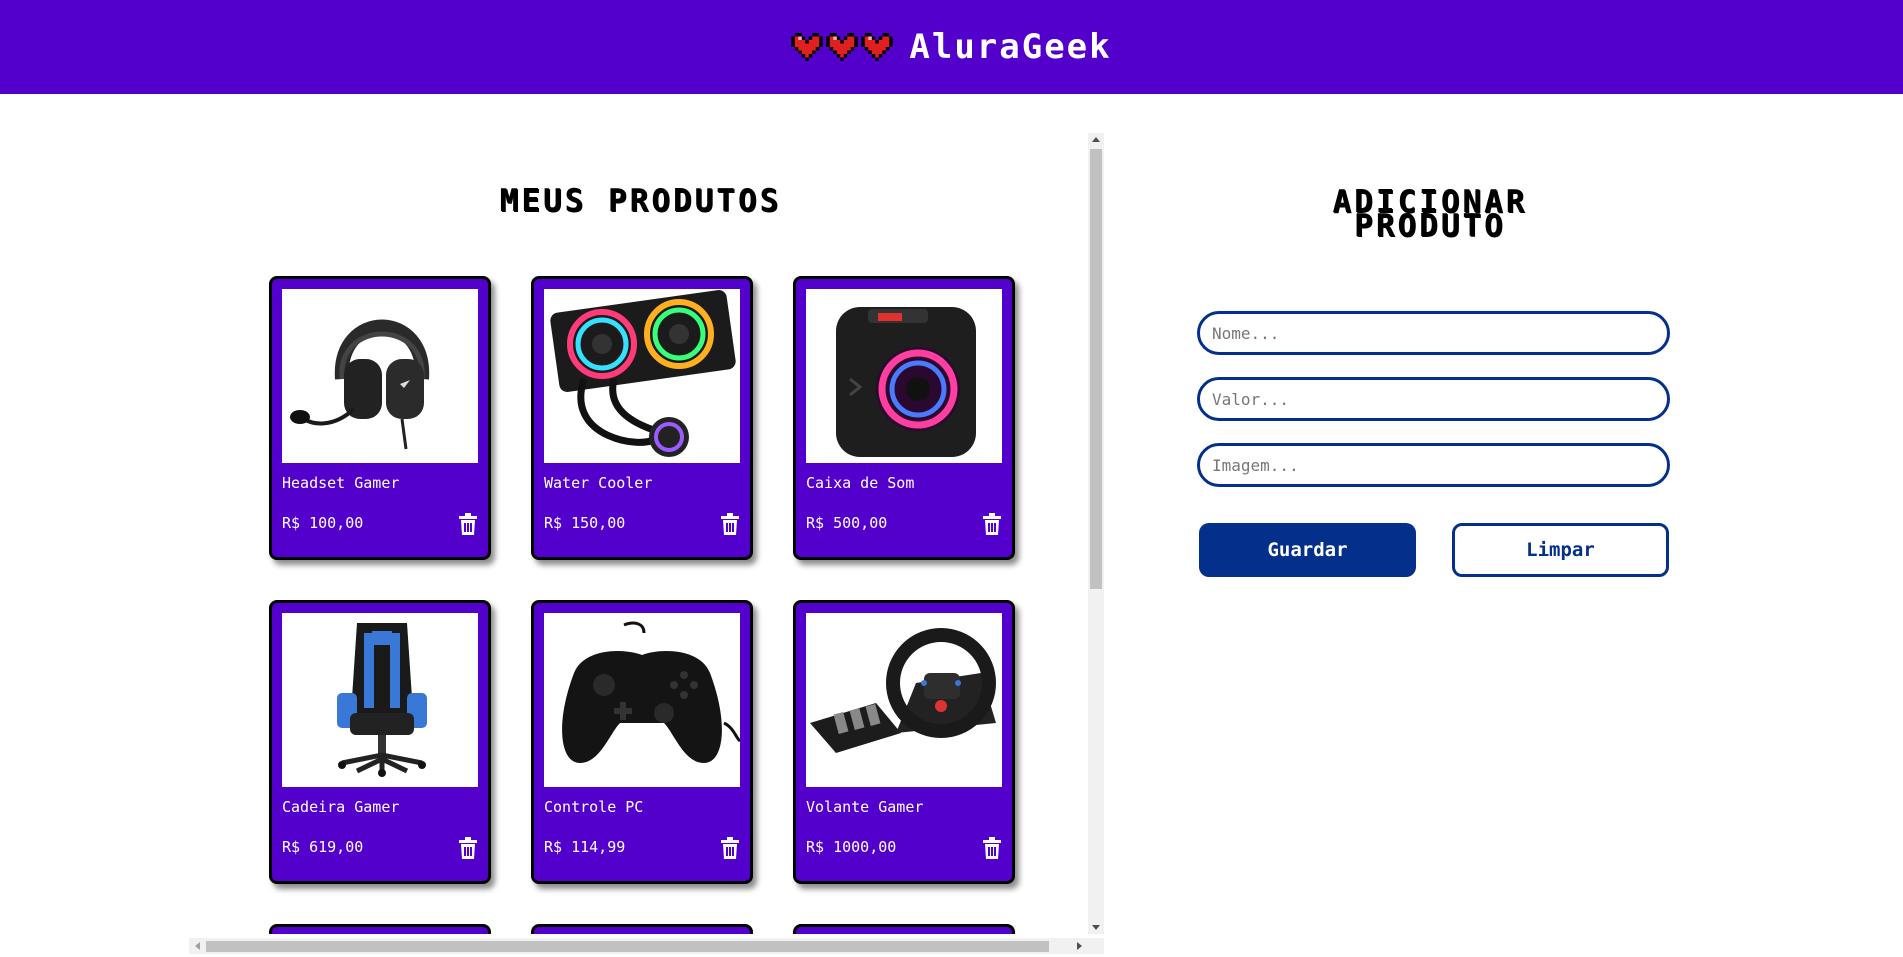 This screenshot has width=1903, height=957. Describe the element at coordinates (1433, 333) in the screenshot. I see `name-input` at that location.